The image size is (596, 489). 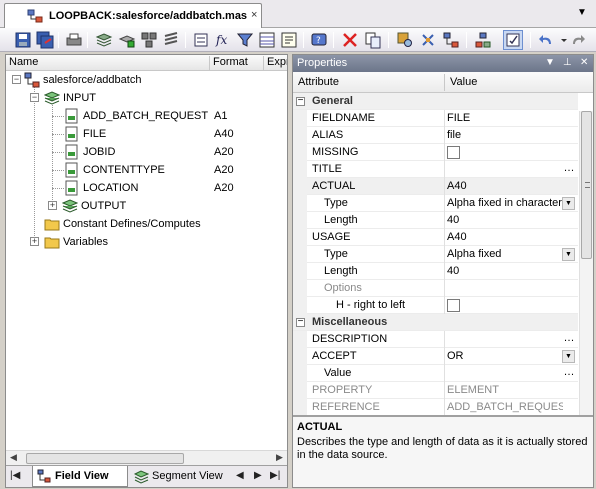 I want to click on tab-segment-view: Segment View, so click(x=179, y=476).